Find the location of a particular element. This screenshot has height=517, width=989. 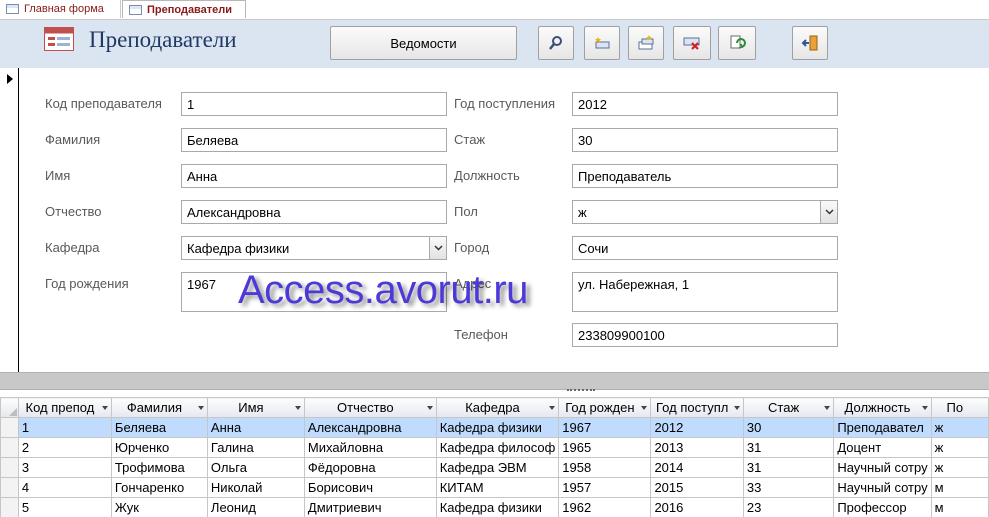

column-header: Стаж is located at coordinates (788, 407).